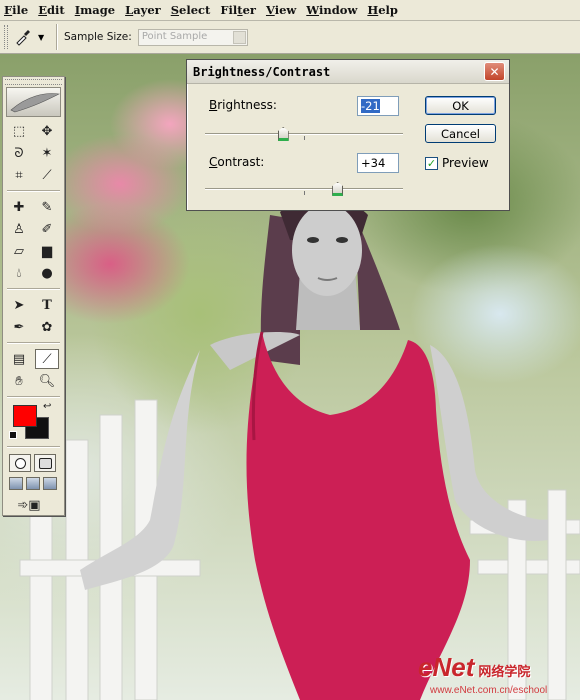 The width and height of the screenshot is (580, 700). Describe the element at coordinates (41, 37) in the screenshot. I see `chevron-down-icon: ▼` at that location.